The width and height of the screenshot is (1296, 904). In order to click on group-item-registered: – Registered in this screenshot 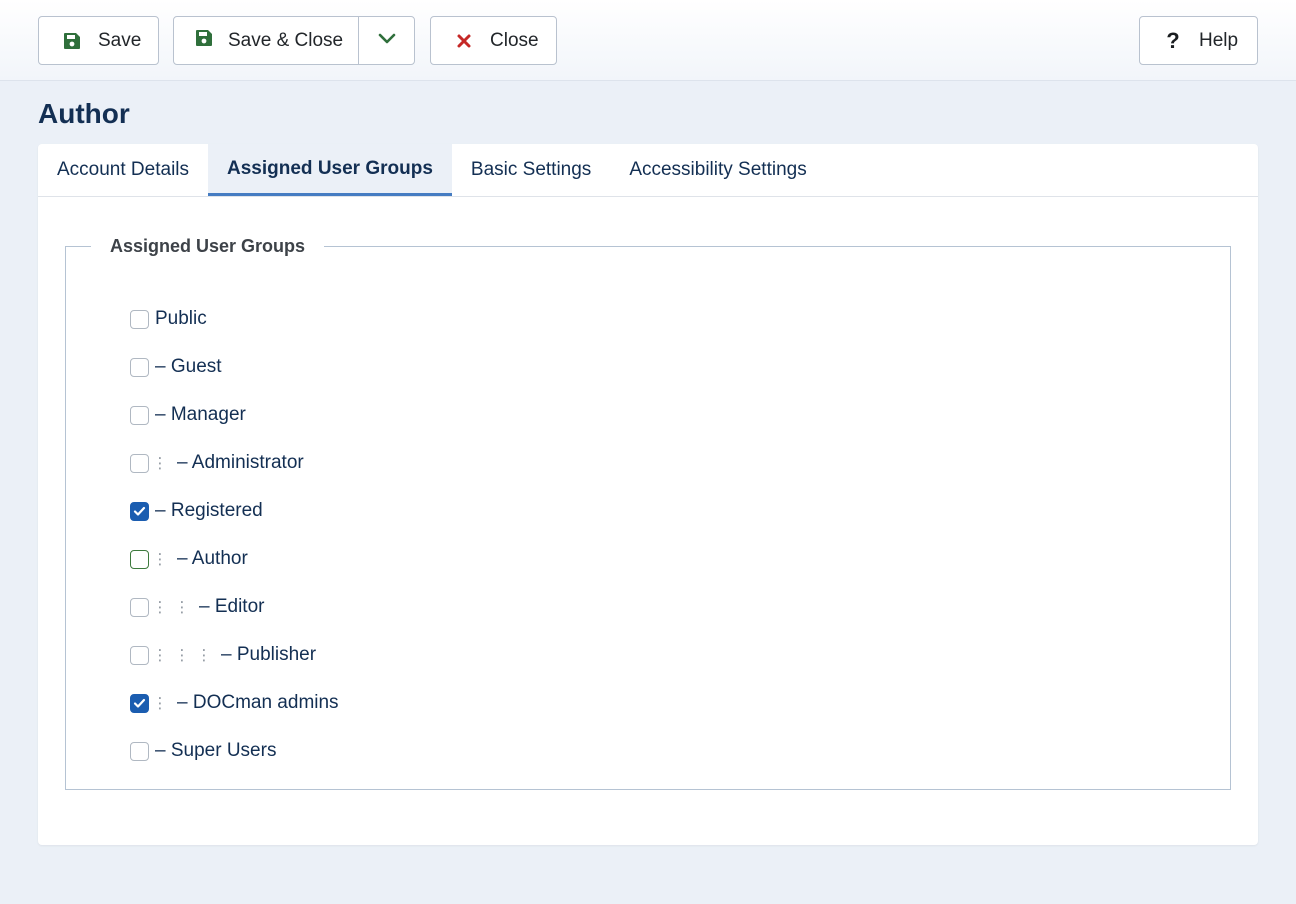, I will do `click(196, 511)`.